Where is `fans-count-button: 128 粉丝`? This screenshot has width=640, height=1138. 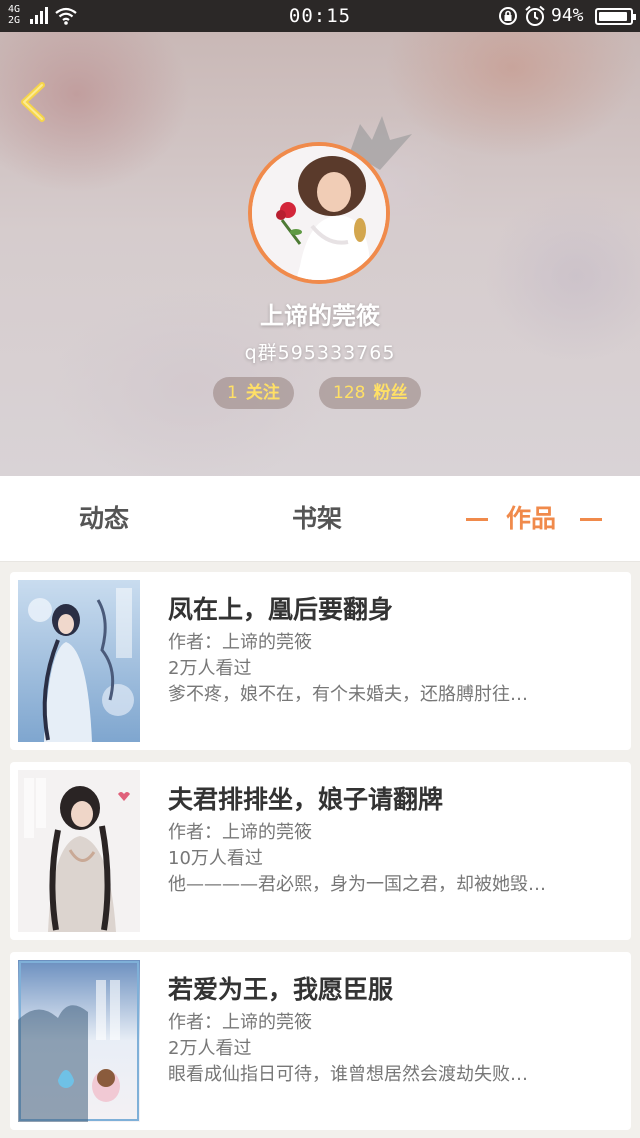
fans-count-button: 128 粉丝 is located at coordinates (370, 393).